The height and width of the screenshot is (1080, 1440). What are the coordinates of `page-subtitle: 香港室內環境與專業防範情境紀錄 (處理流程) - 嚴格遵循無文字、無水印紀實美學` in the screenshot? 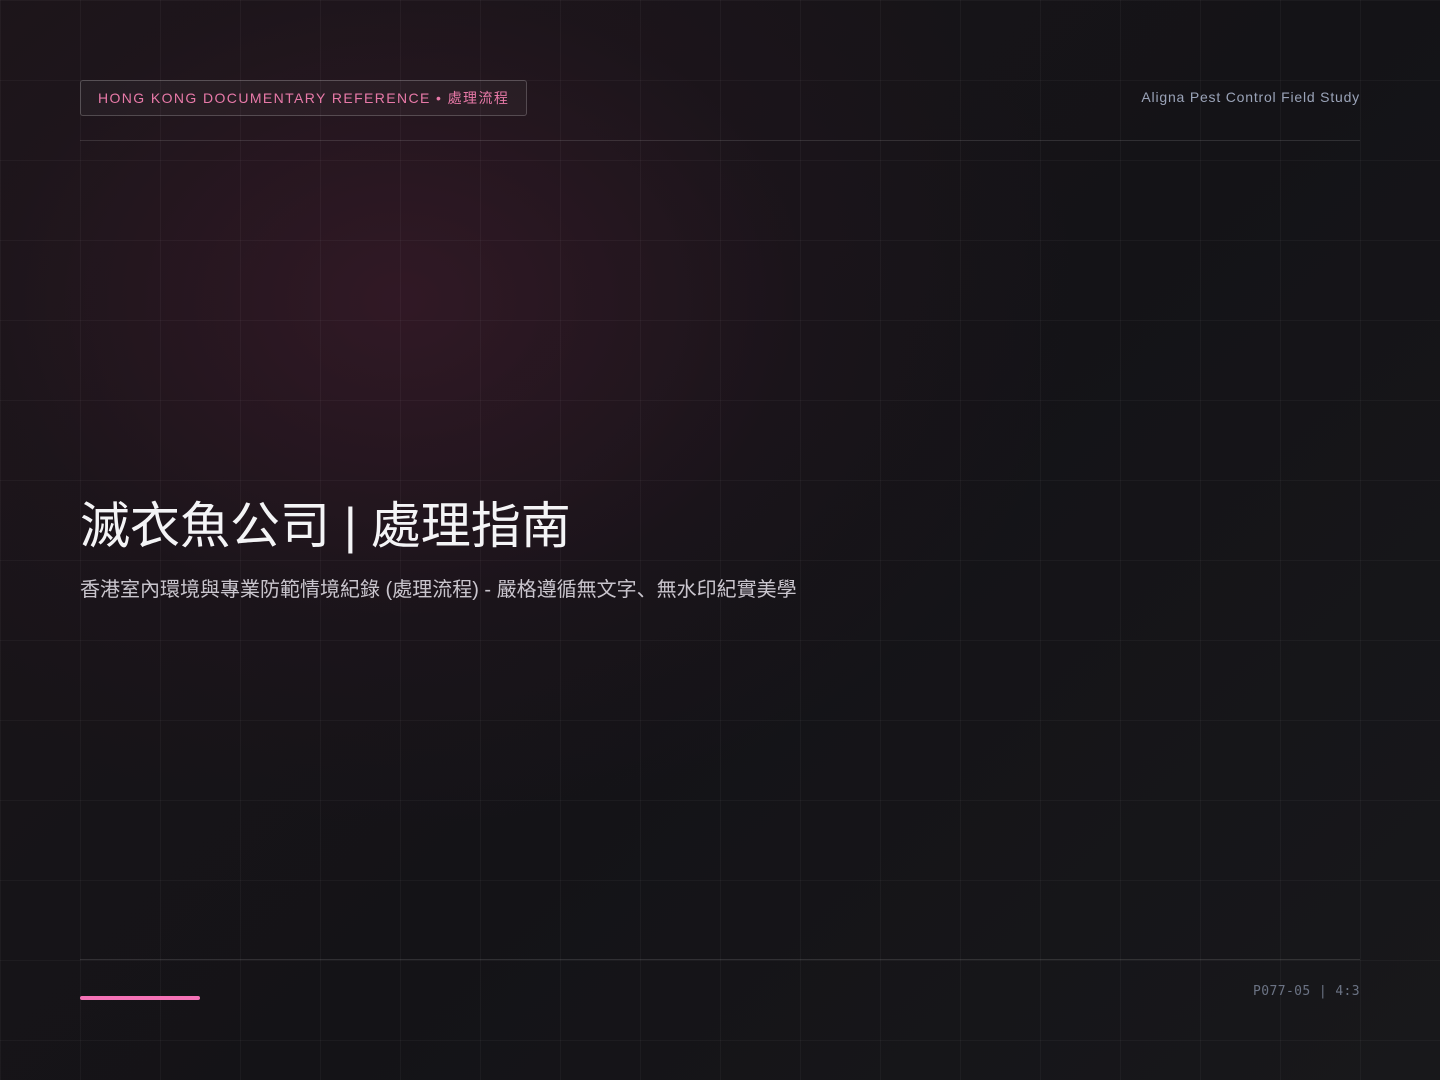 It's located at (438, 590).